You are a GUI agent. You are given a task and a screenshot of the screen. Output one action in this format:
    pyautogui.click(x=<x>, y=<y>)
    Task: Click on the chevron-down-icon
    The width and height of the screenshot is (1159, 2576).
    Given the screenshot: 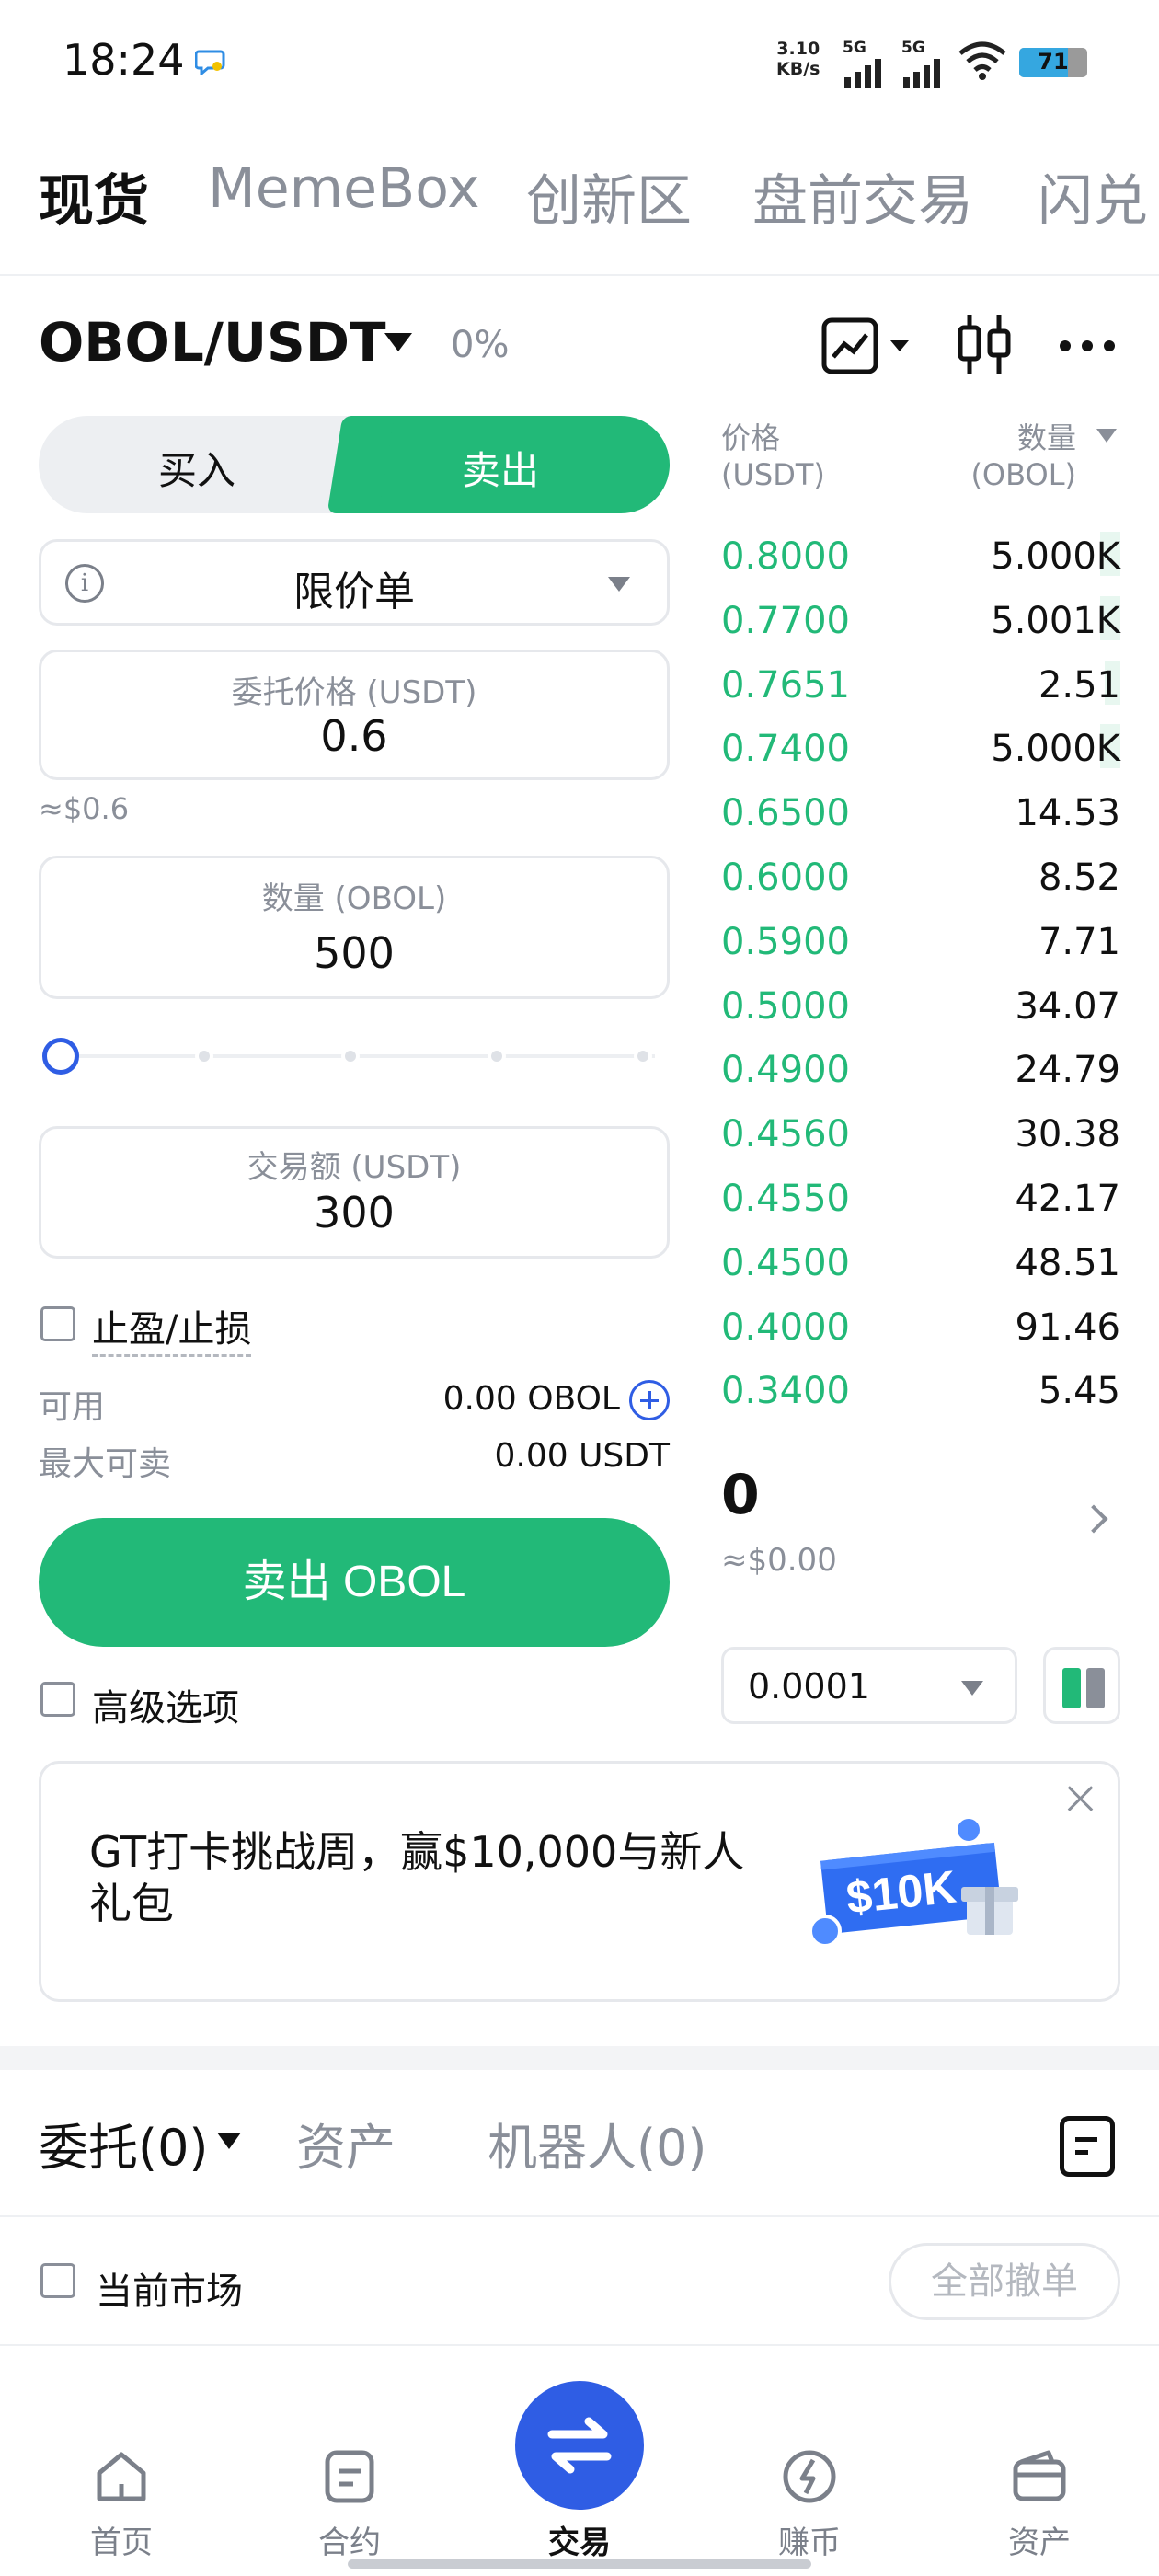 What is the action you would take?
    pyautogui.click(x=972, y=1688)
    